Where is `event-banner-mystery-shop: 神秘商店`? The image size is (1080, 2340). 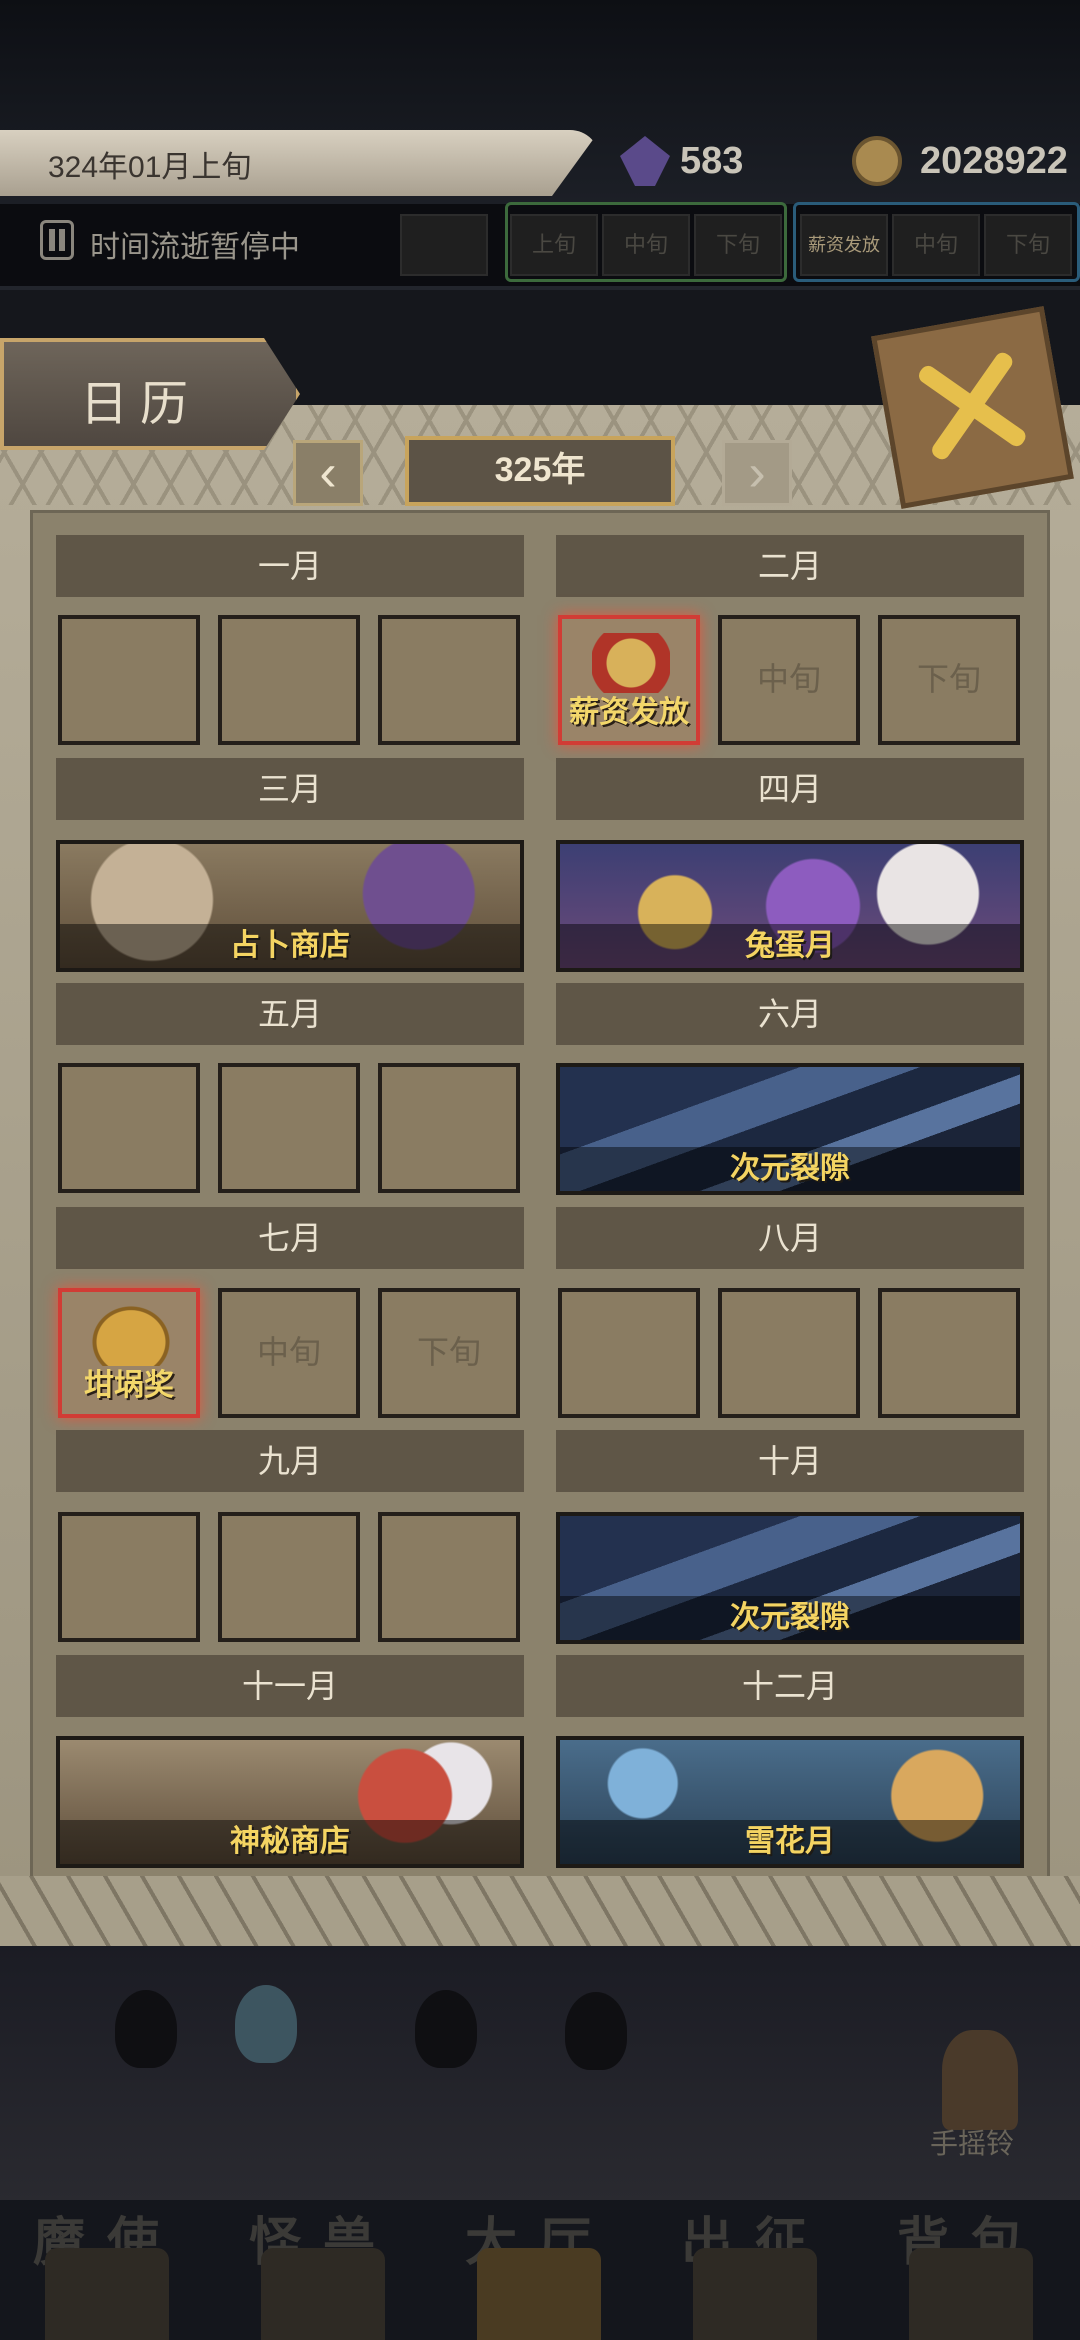
event-banner-mystery-shop: 神秘商店 is located at coordinates (290, 1802).